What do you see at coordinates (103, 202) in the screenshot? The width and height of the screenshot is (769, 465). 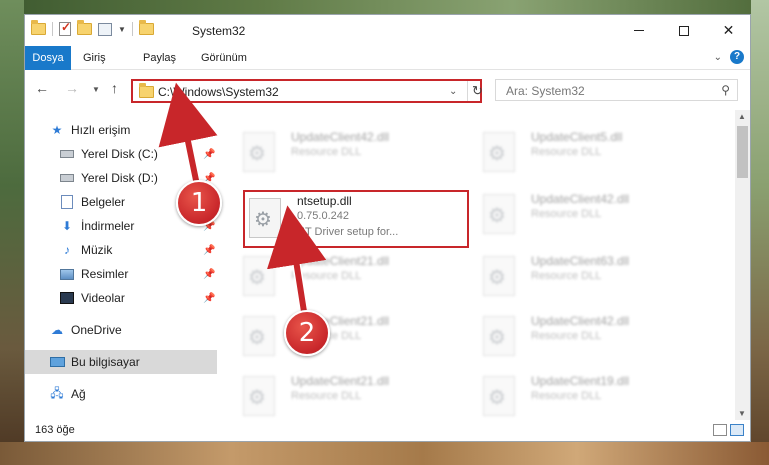 I see `sidebar-item-label: Belgeler` at bounding box center [103, 202].